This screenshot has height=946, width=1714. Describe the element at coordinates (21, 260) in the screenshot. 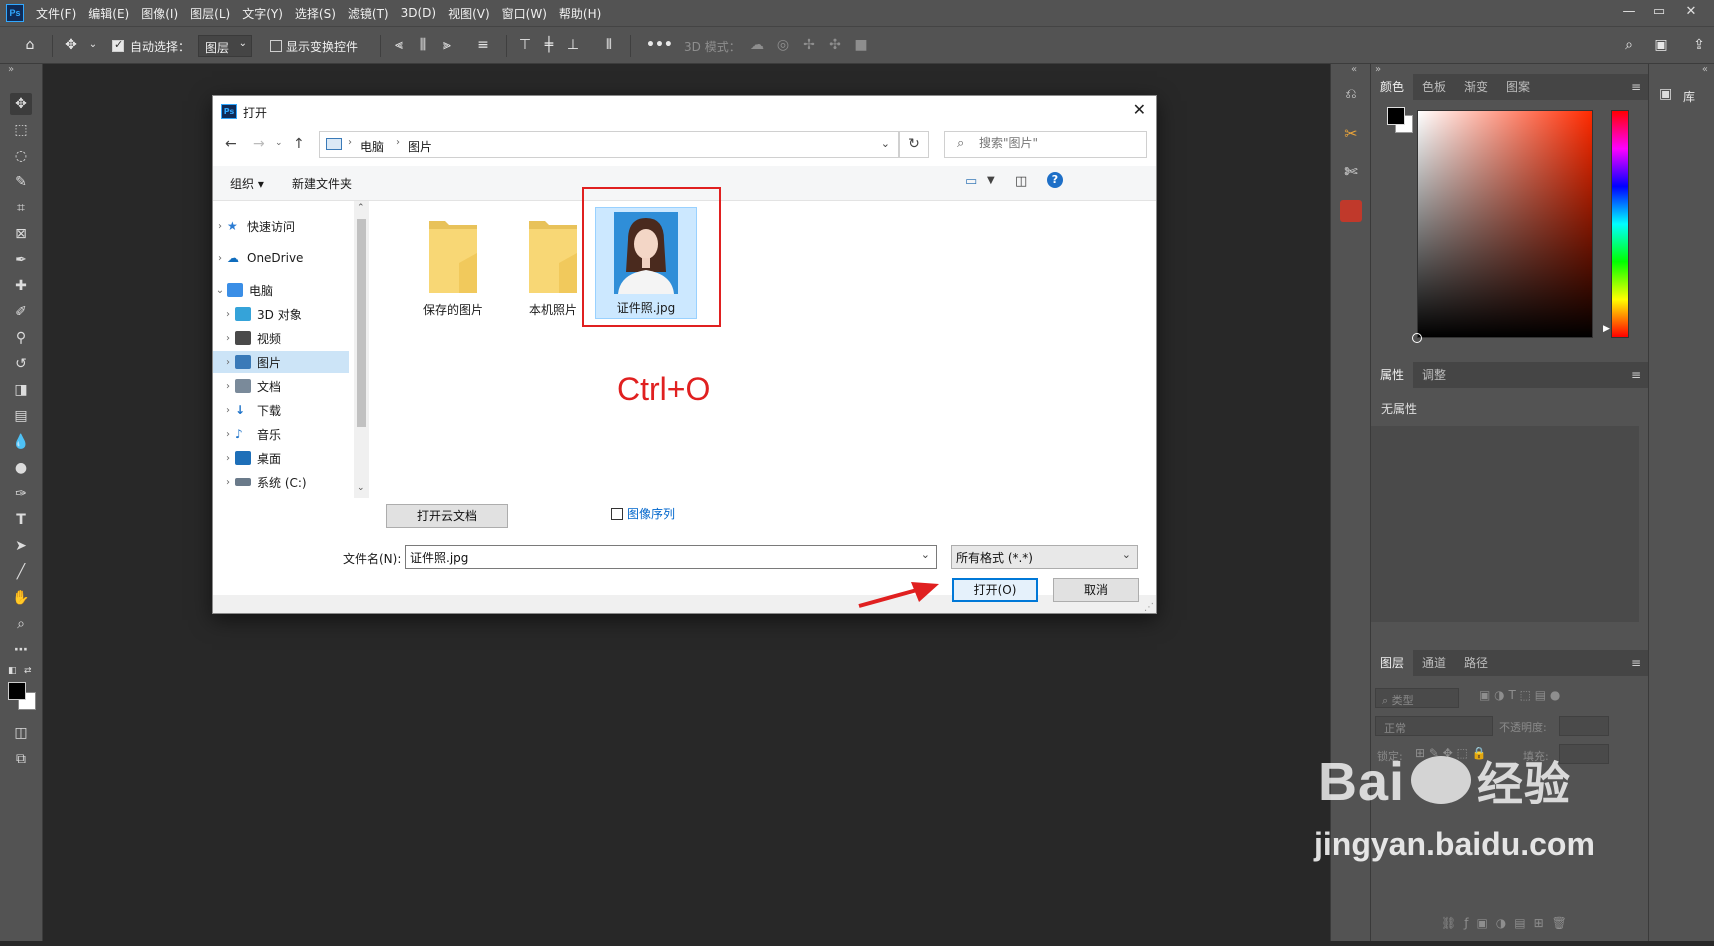

I see `eyedropper-tool-icon: ✒` at that location.